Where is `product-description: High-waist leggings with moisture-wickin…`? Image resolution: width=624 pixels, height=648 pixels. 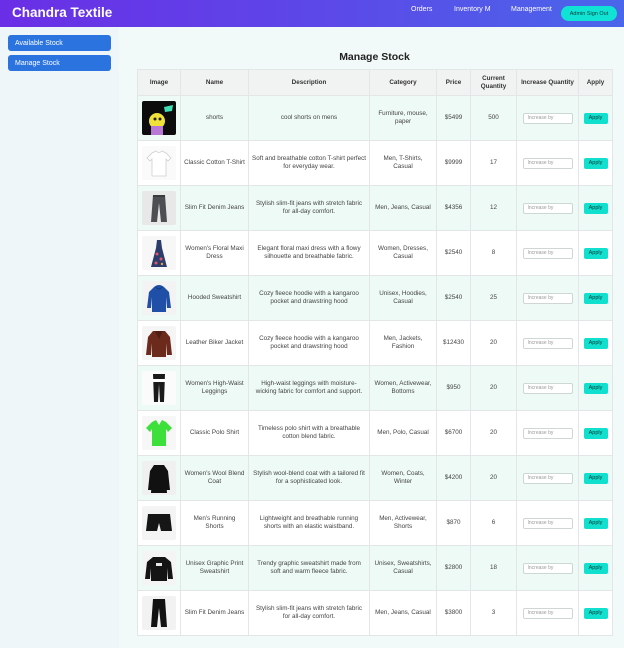
product-description: High-waist leggings with moisture-wickin… is located at coordinates (309, 388).